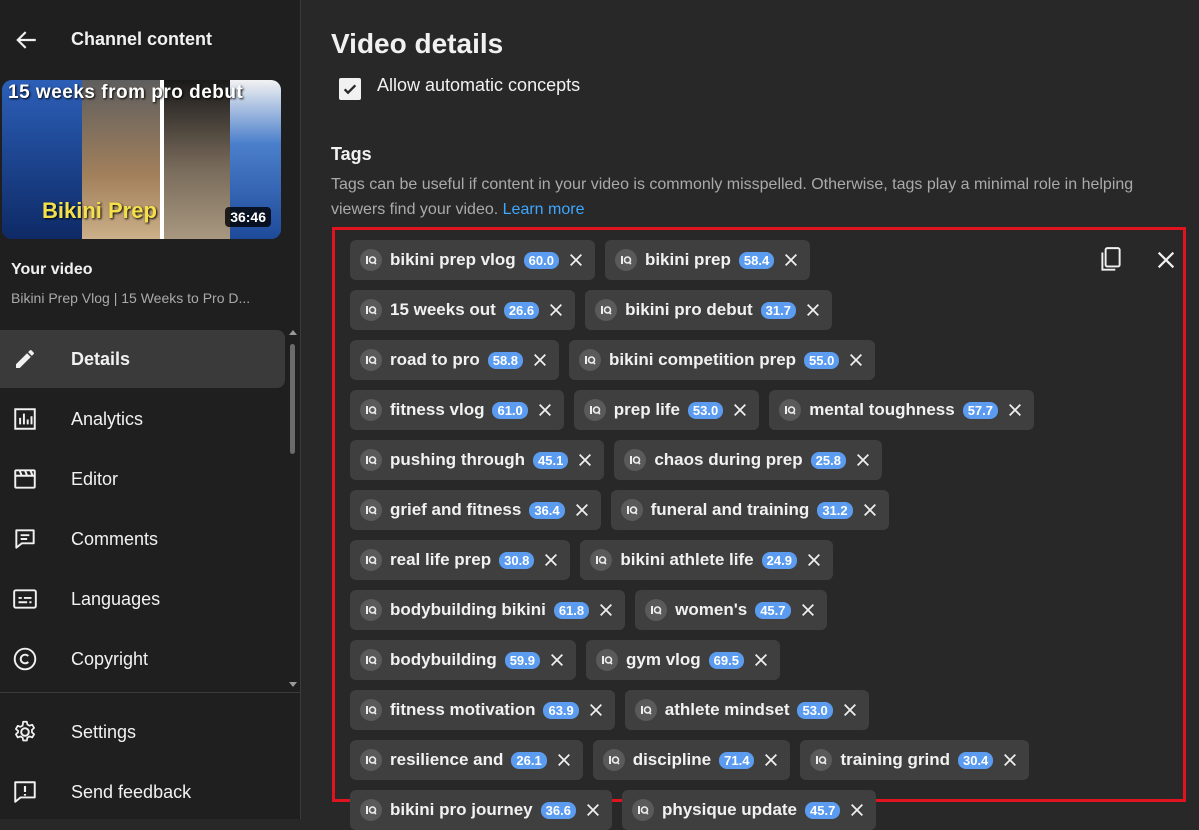 The width and height of the screenshot is (1199, 830). I want to click on scroll-down-arrow, so click(293, 684).